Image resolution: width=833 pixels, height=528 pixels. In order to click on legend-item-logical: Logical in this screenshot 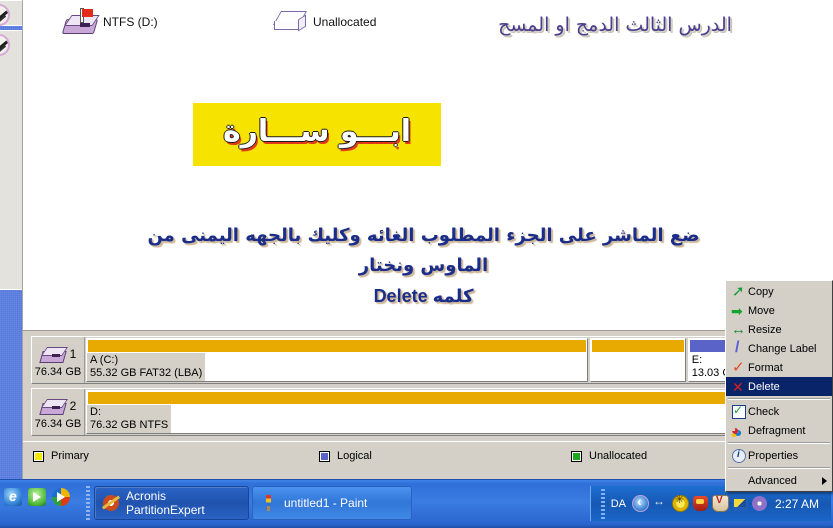, I will do `click(345, 456)`.